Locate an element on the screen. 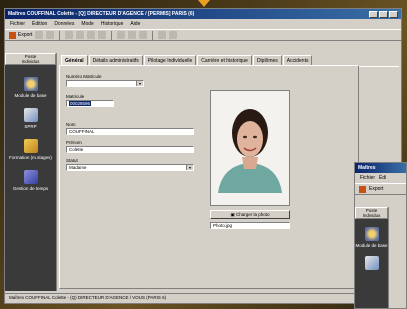 The image size is (407, 309). window-controls is located at coordinates (383, 14).